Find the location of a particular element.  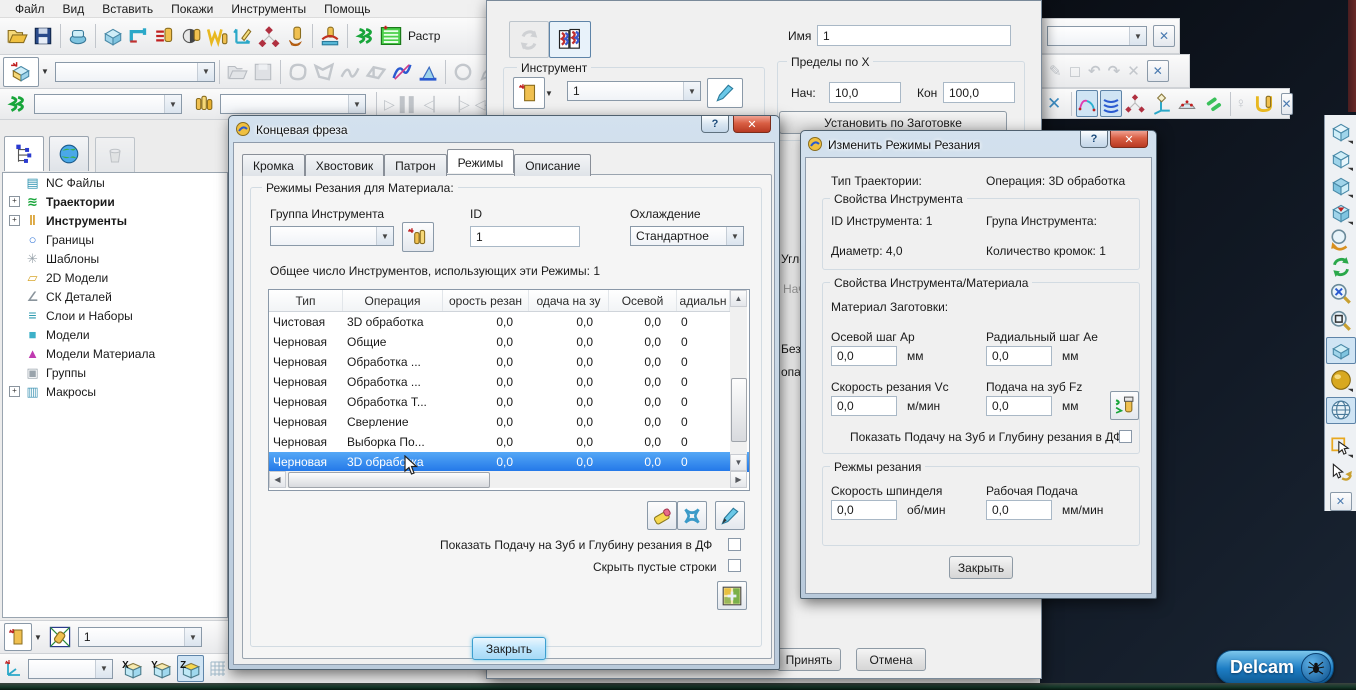

delete-toolpath-icon: ✕ is located at coordinates (1054, 104).